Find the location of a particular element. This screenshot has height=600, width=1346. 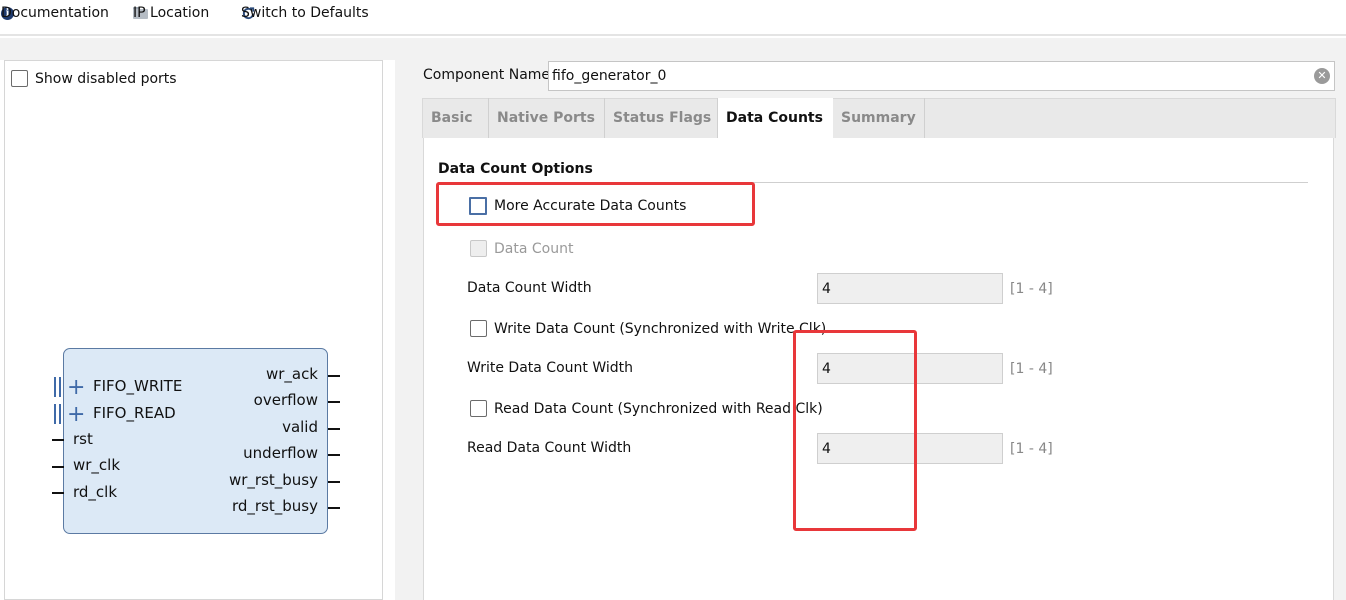

ip-location-button: IP Location is located at coordinates (171, 13).